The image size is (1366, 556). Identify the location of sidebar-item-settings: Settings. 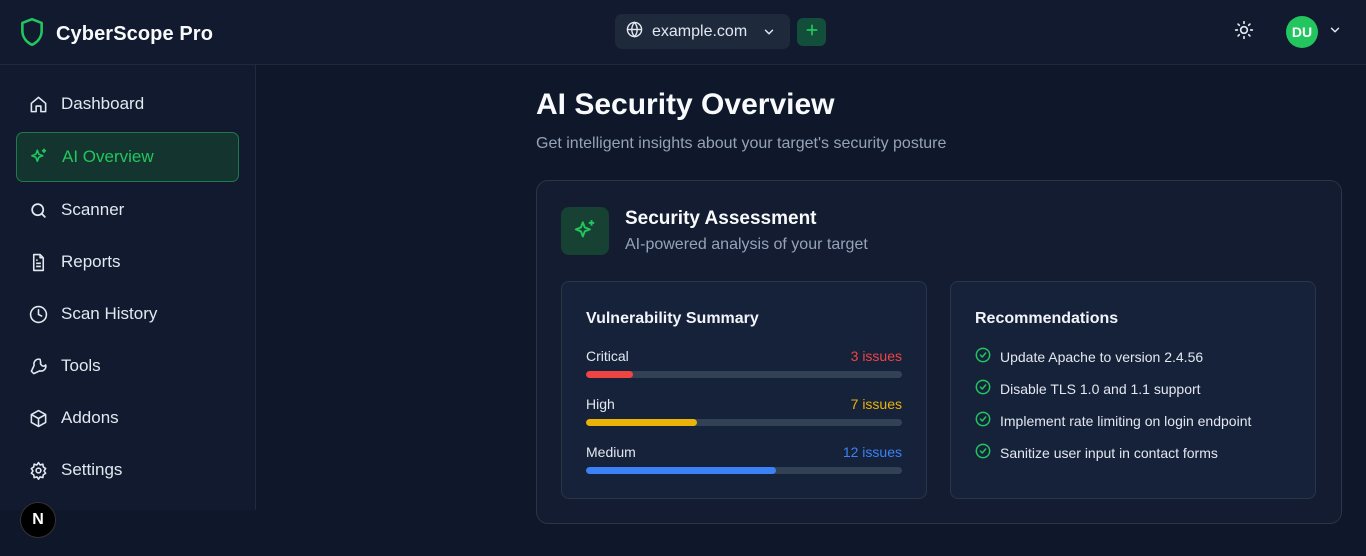
(127, 470).